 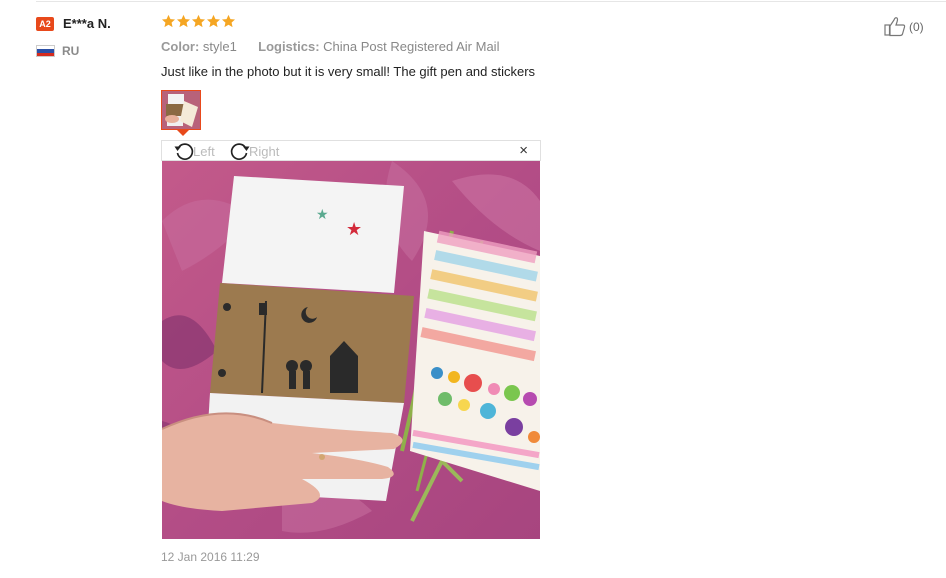 I want to click on review-date: 12 Jan 2016 11:29, so click(x=210, y=557).